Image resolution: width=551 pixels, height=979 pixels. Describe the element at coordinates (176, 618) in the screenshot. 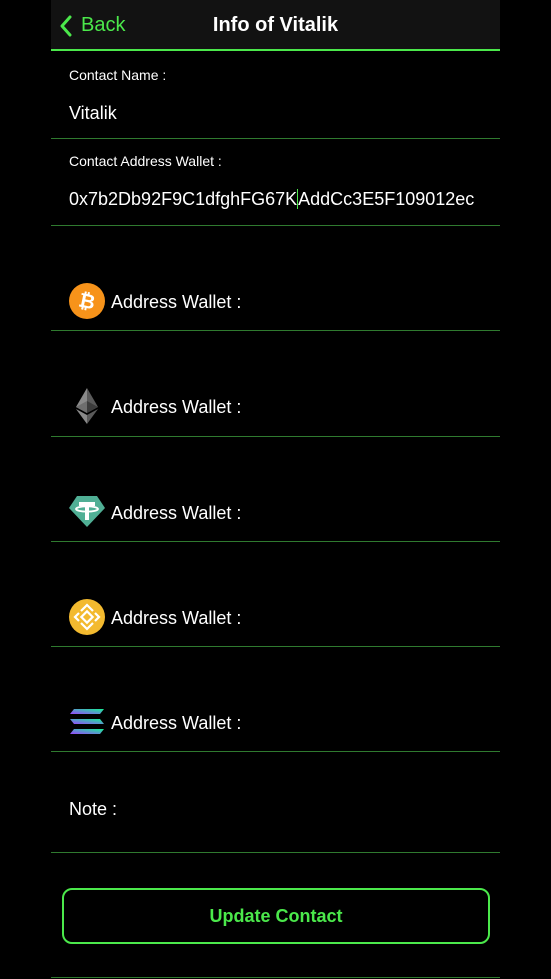

I see `wallet-label-bnb: Address Wallet :` at that location.